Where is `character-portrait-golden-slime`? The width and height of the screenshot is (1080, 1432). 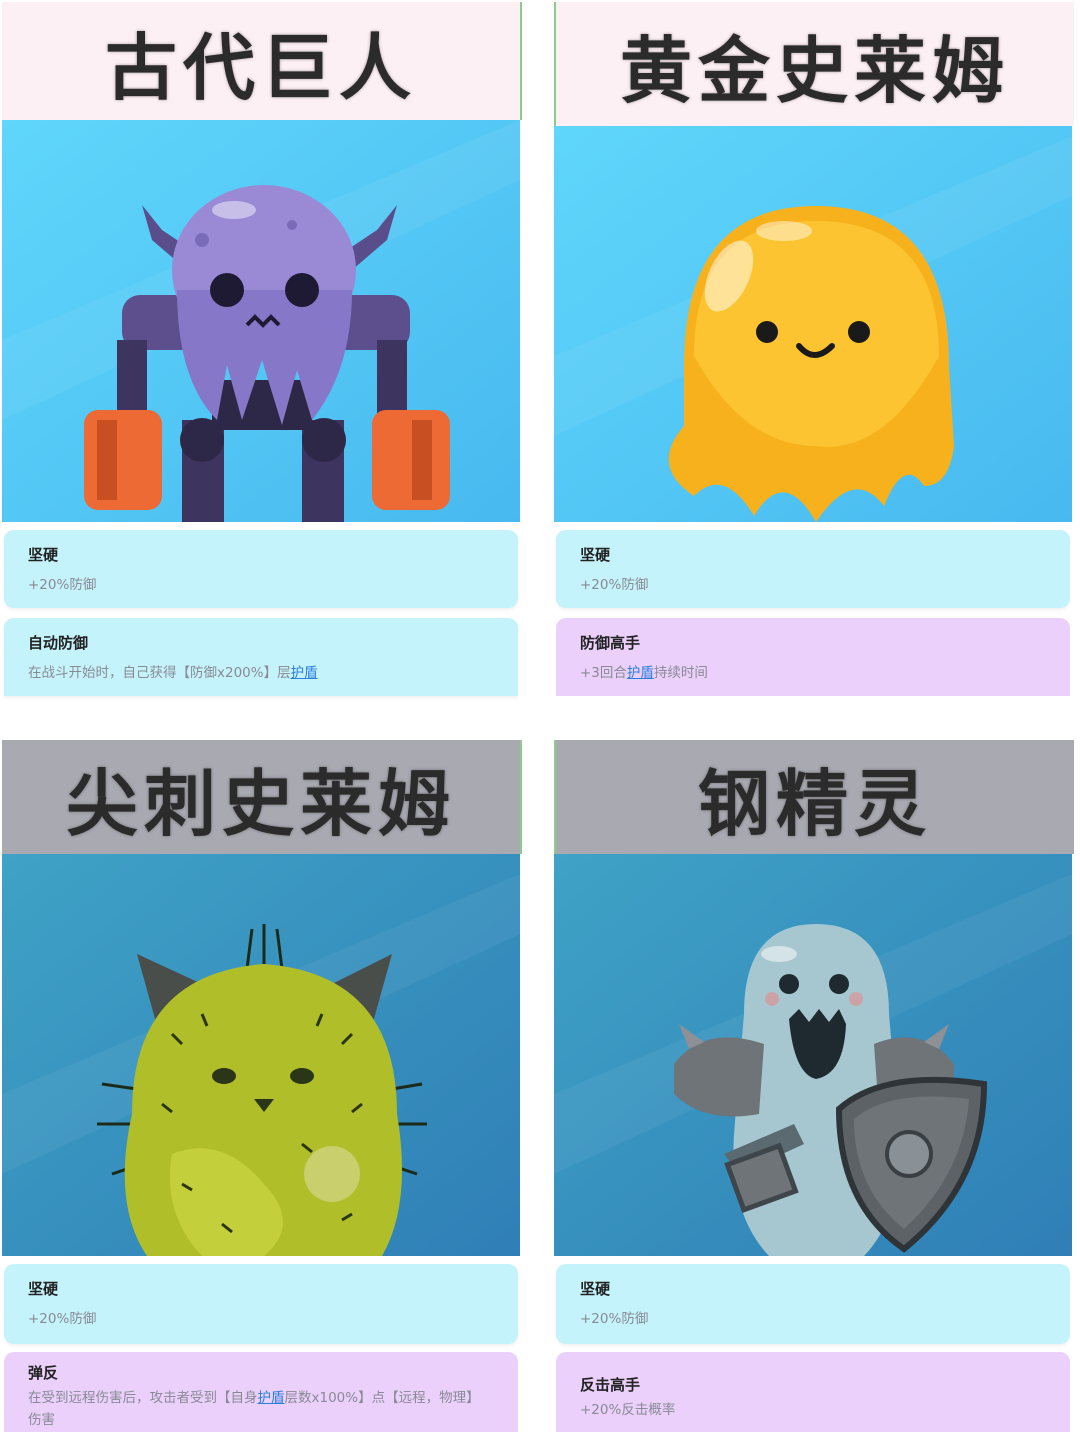 character-portrait-golden-slime is located at coordinates (813, 324).